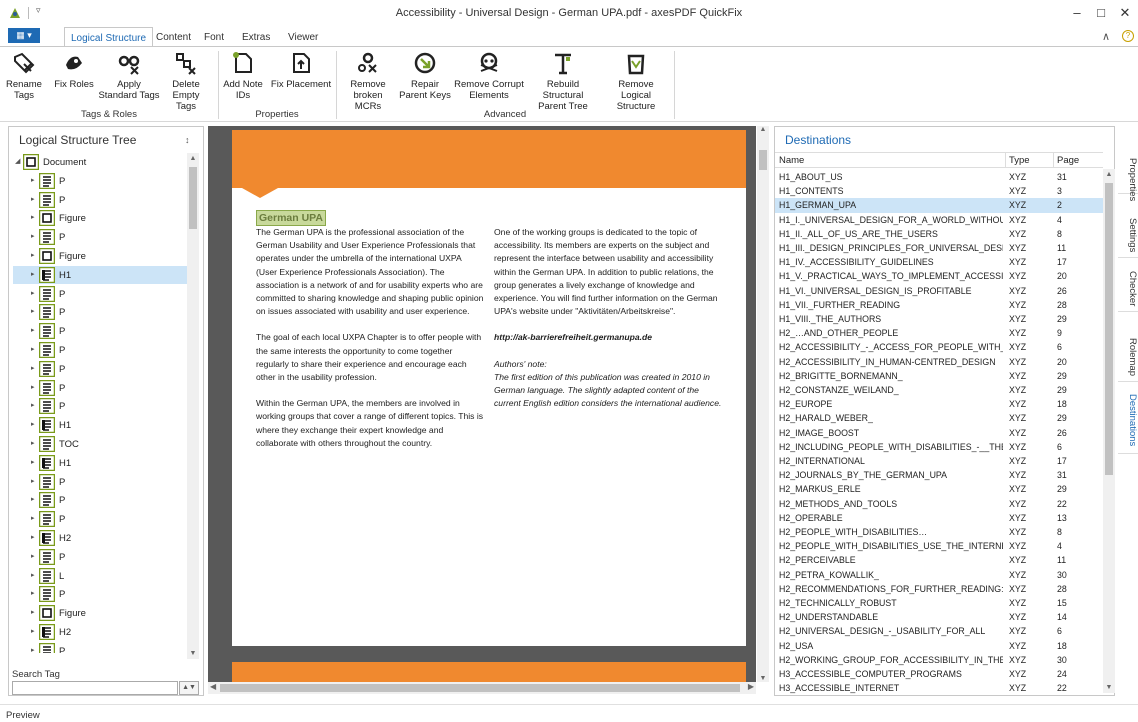  What do you see at coordinates (243, 76) in the screenshot?
I see `add-note-ids-button: Add Note IDs` at bounding box center [243, 76].